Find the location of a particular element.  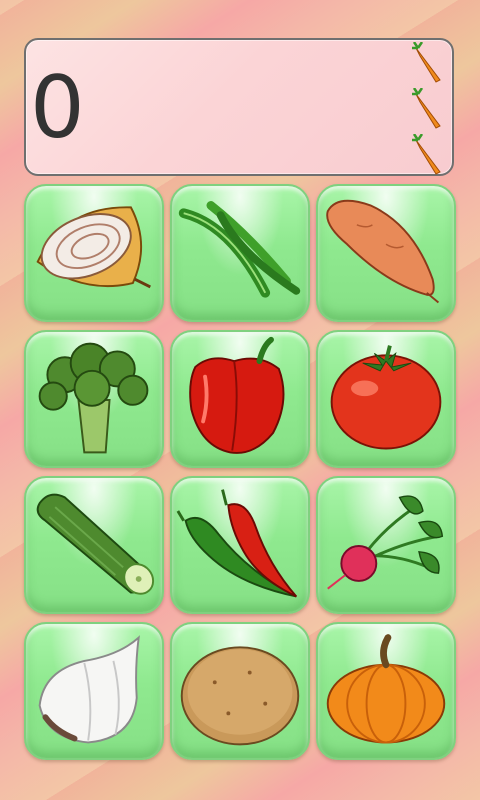

tile-sweet-potato is located at coordinates (386, 253).